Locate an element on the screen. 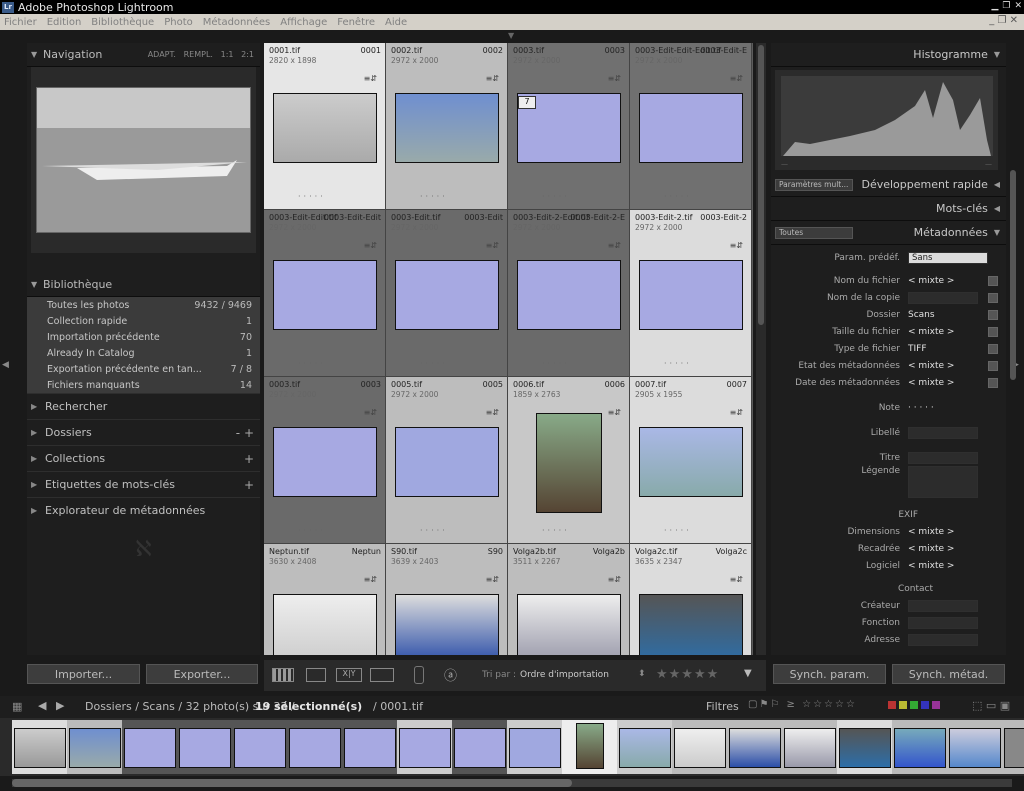 This screenshot has width=1024, height=791. filmstrip-scrollbar is located at coordinates (512, 783).